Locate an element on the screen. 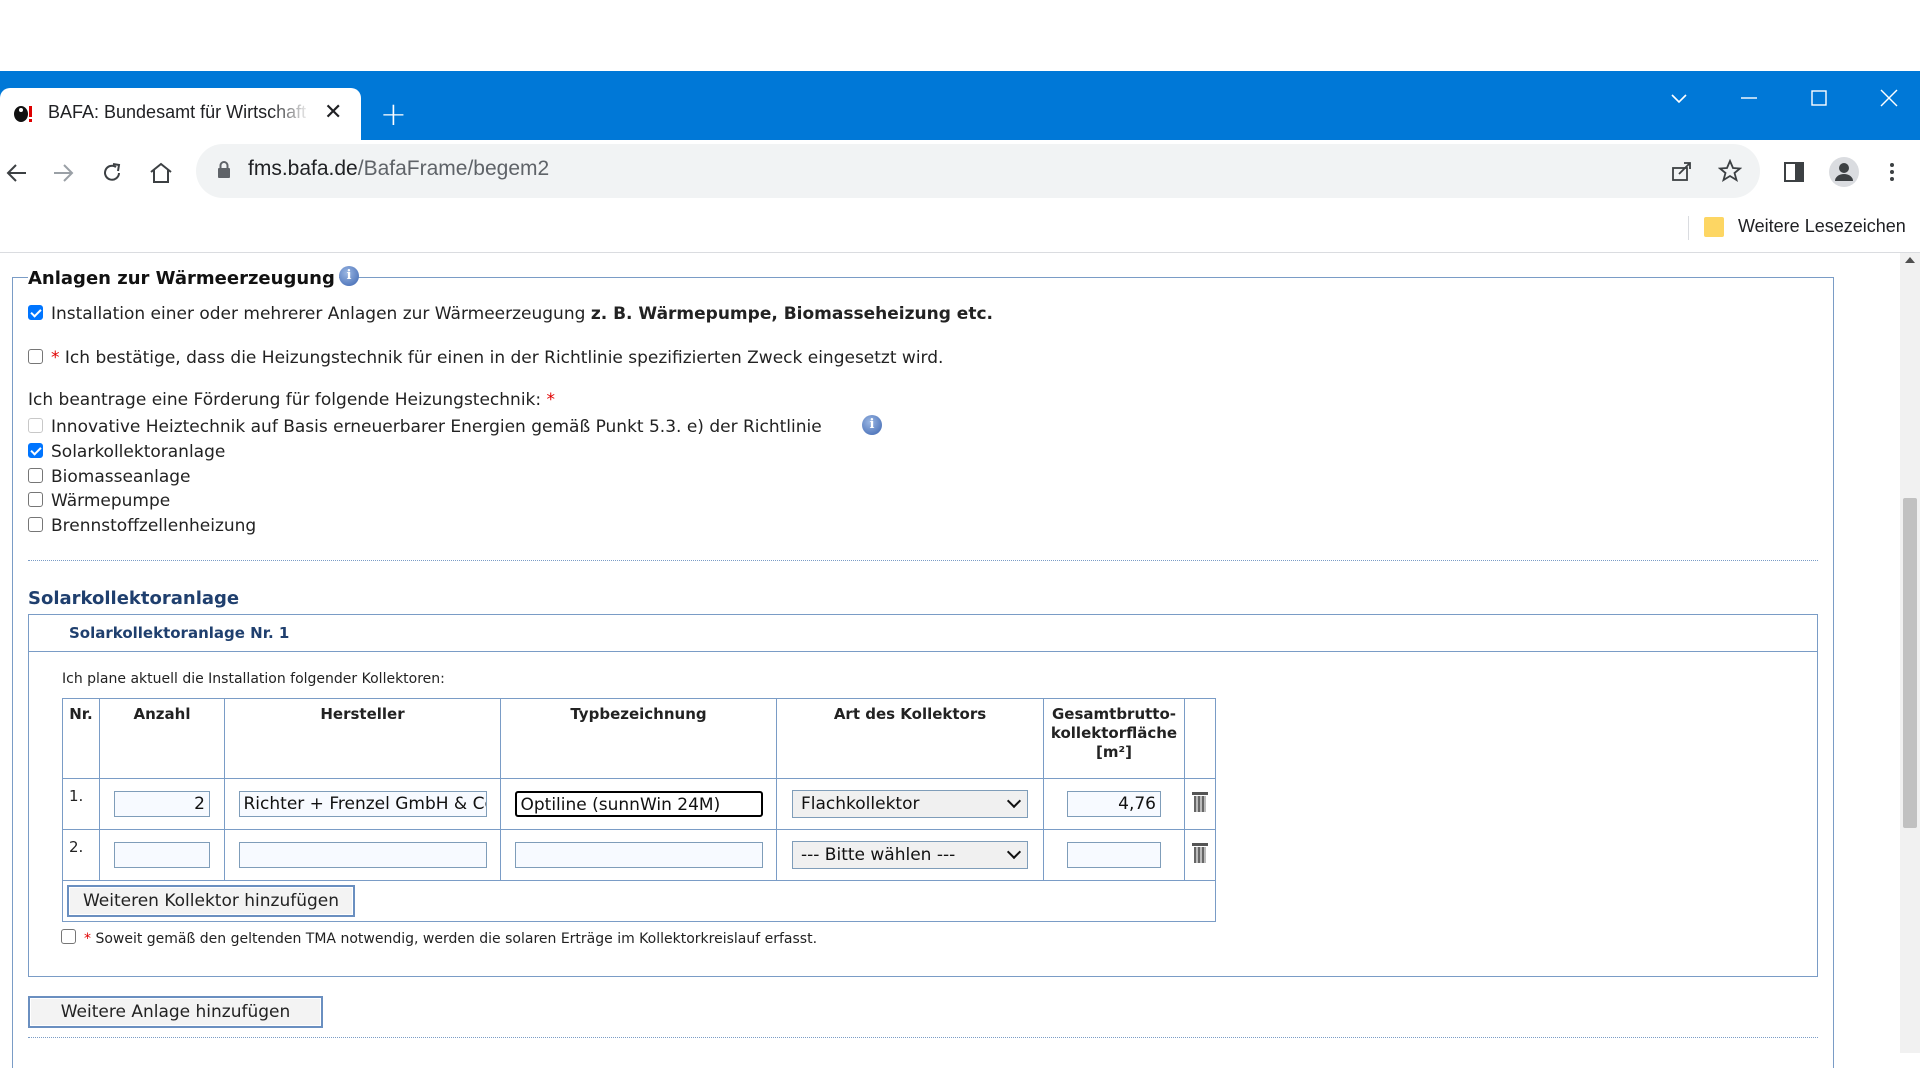 This screenshot has width=1920, height=1080. header-typ: Typbezeichnung is located at coordinates (638, 738).